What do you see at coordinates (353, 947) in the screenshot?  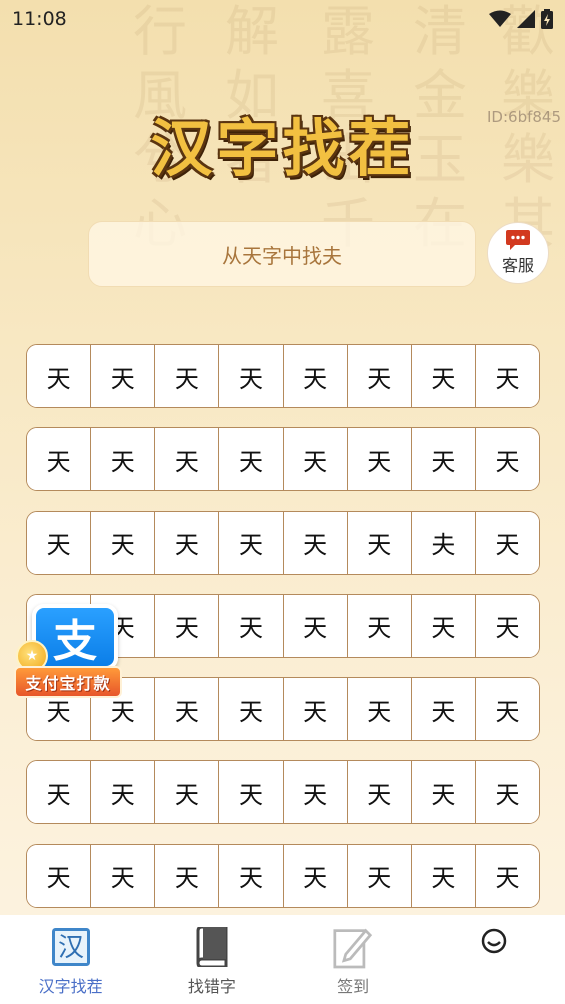 I see `pen-paper-icon` at bounding box center [353, 947].